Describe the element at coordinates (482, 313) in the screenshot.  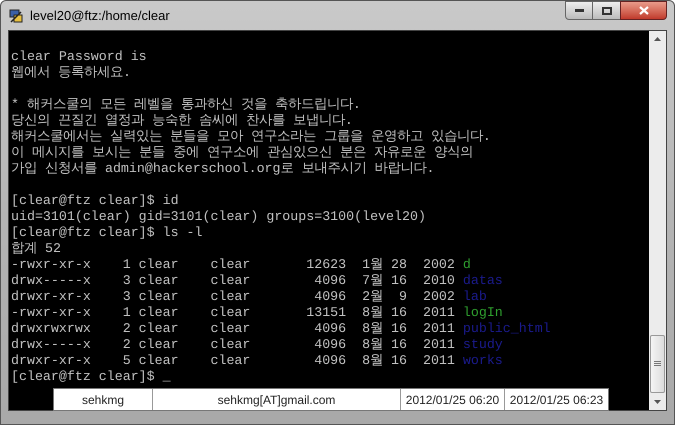
I see `file-name: logIn` at that location.